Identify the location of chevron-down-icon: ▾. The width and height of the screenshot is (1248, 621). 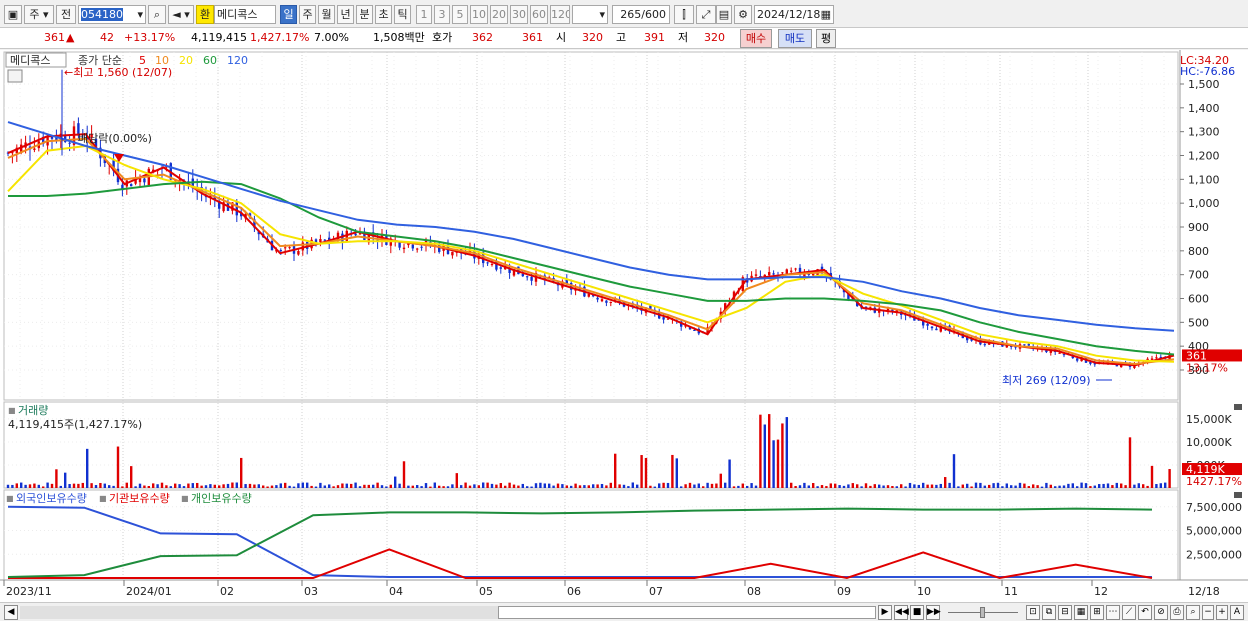
(141, 14).